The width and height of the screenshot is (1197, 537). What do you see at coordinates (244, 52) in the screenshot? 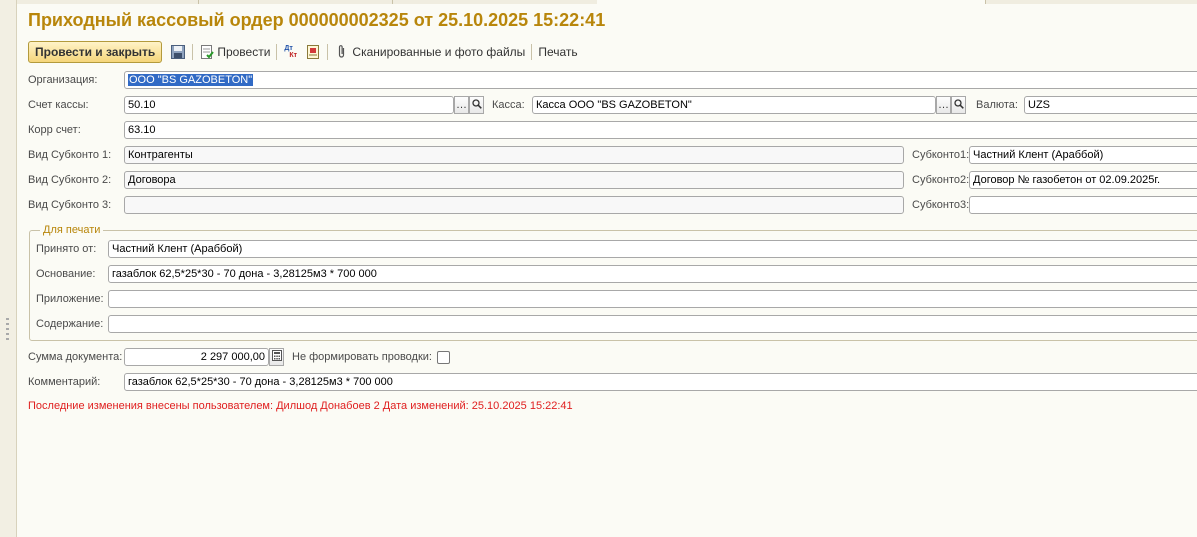
I see `post-label: Провести` at bounding box center [244, 52].